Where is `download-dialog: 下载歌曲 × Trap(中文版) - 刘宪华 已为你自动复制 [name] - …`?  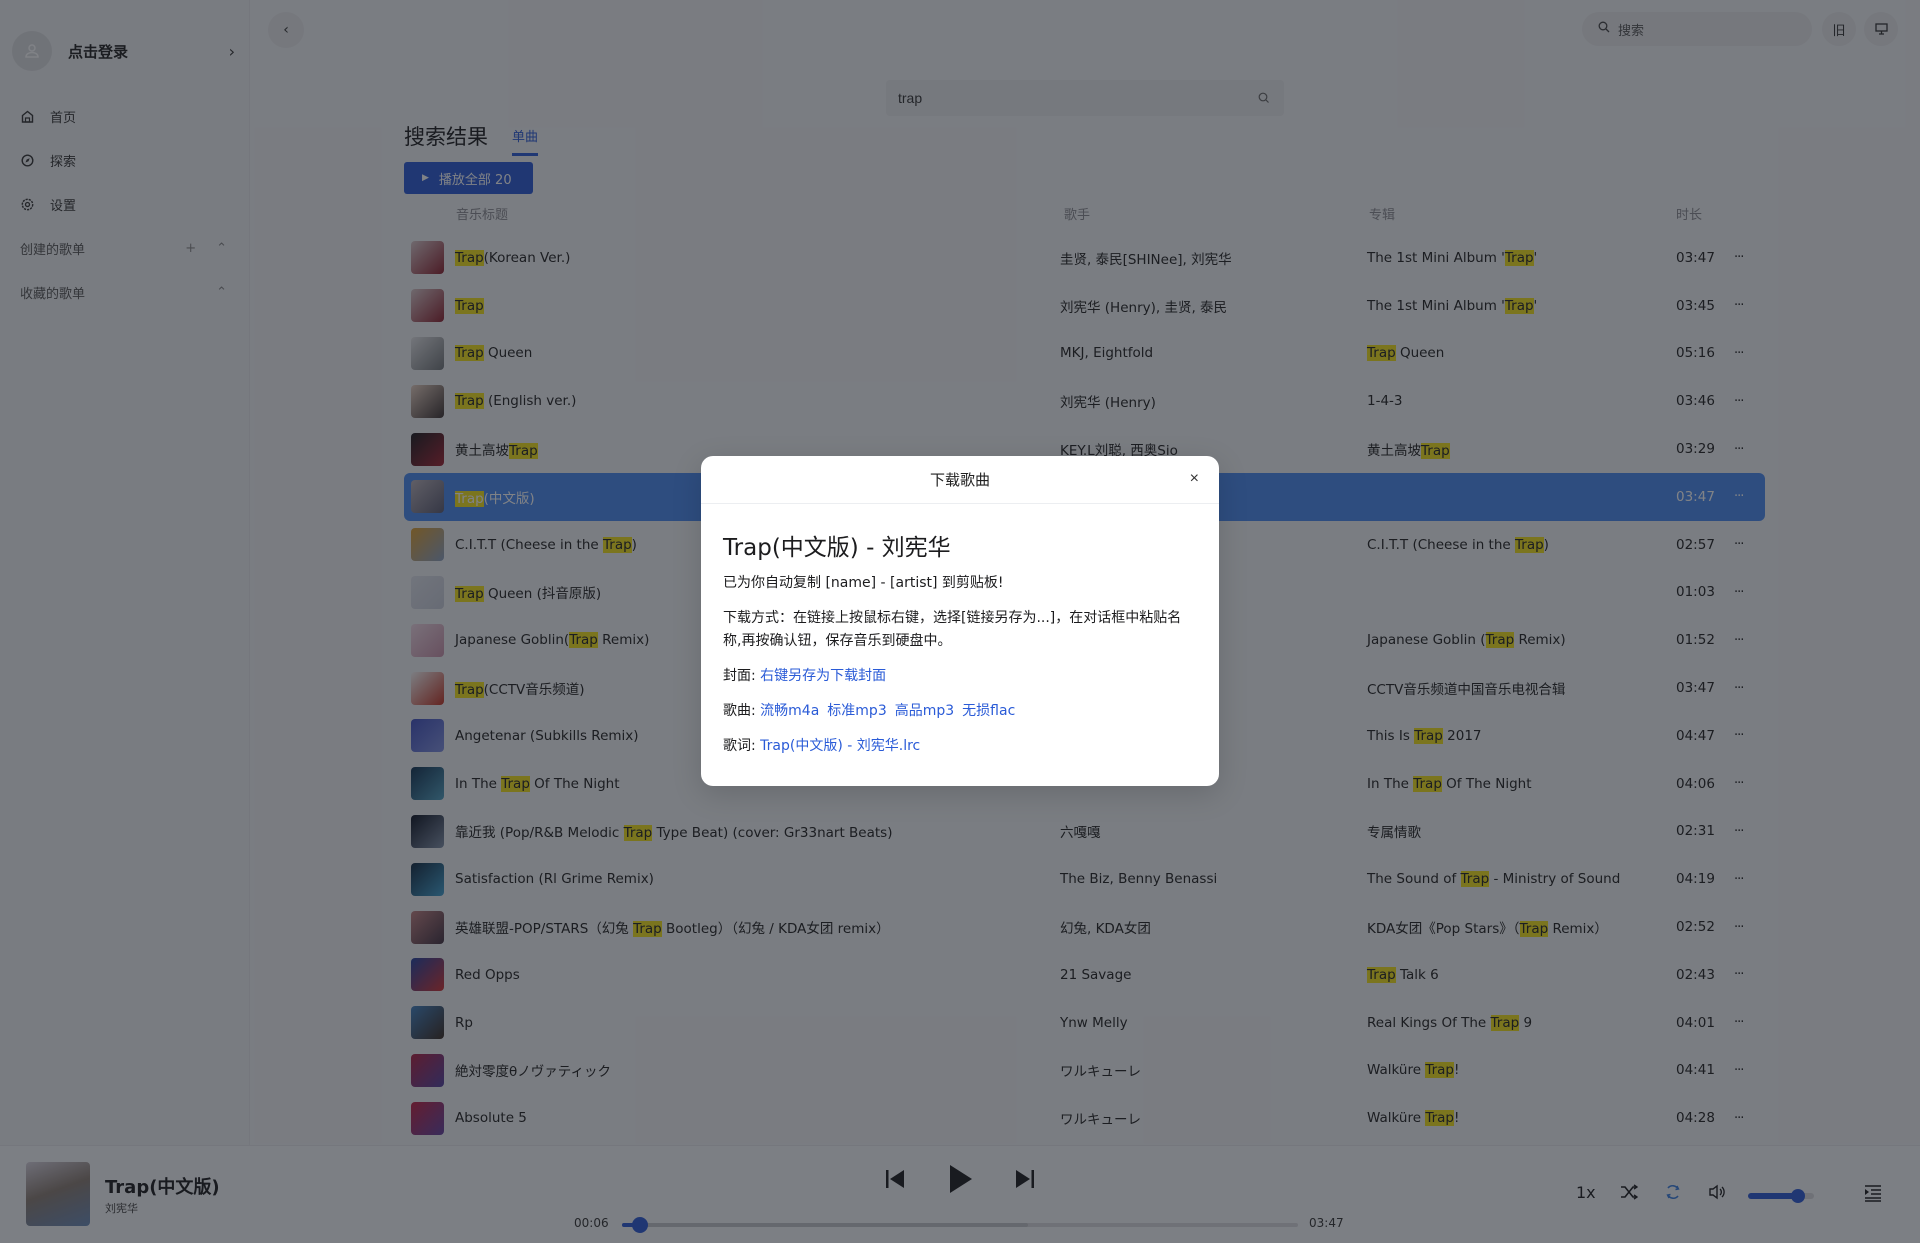
download-dialog: 下载歌曲 × Trap(中文版) - 刘宪华 已为你自动复制 [name] - … is located at coordinates (960, 621).